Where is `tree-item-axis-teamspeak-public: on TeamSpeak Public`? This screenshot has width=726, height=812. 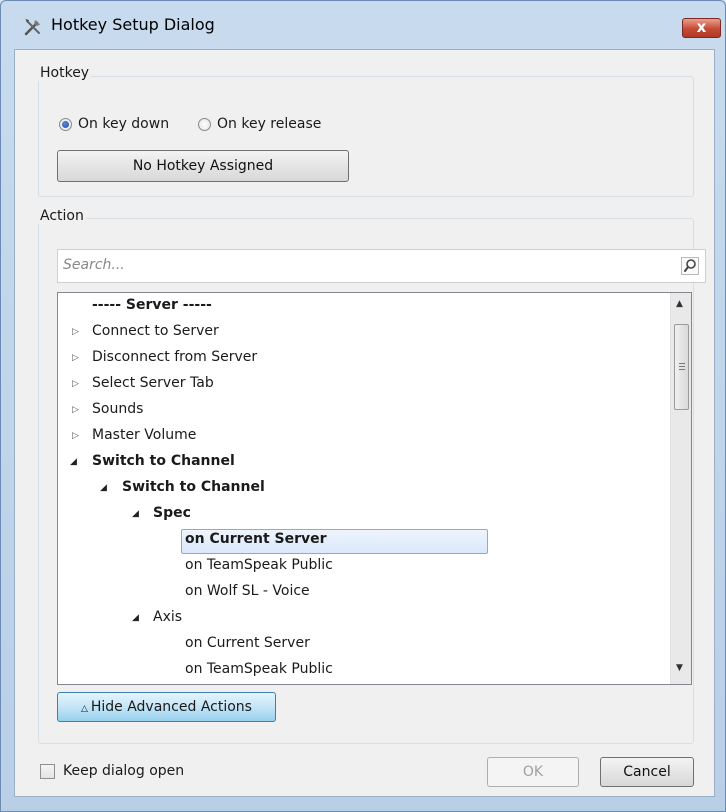
tree-item-axis-teamspeak-public: on TeamSpeak Public is located at coordinates (259, 669).